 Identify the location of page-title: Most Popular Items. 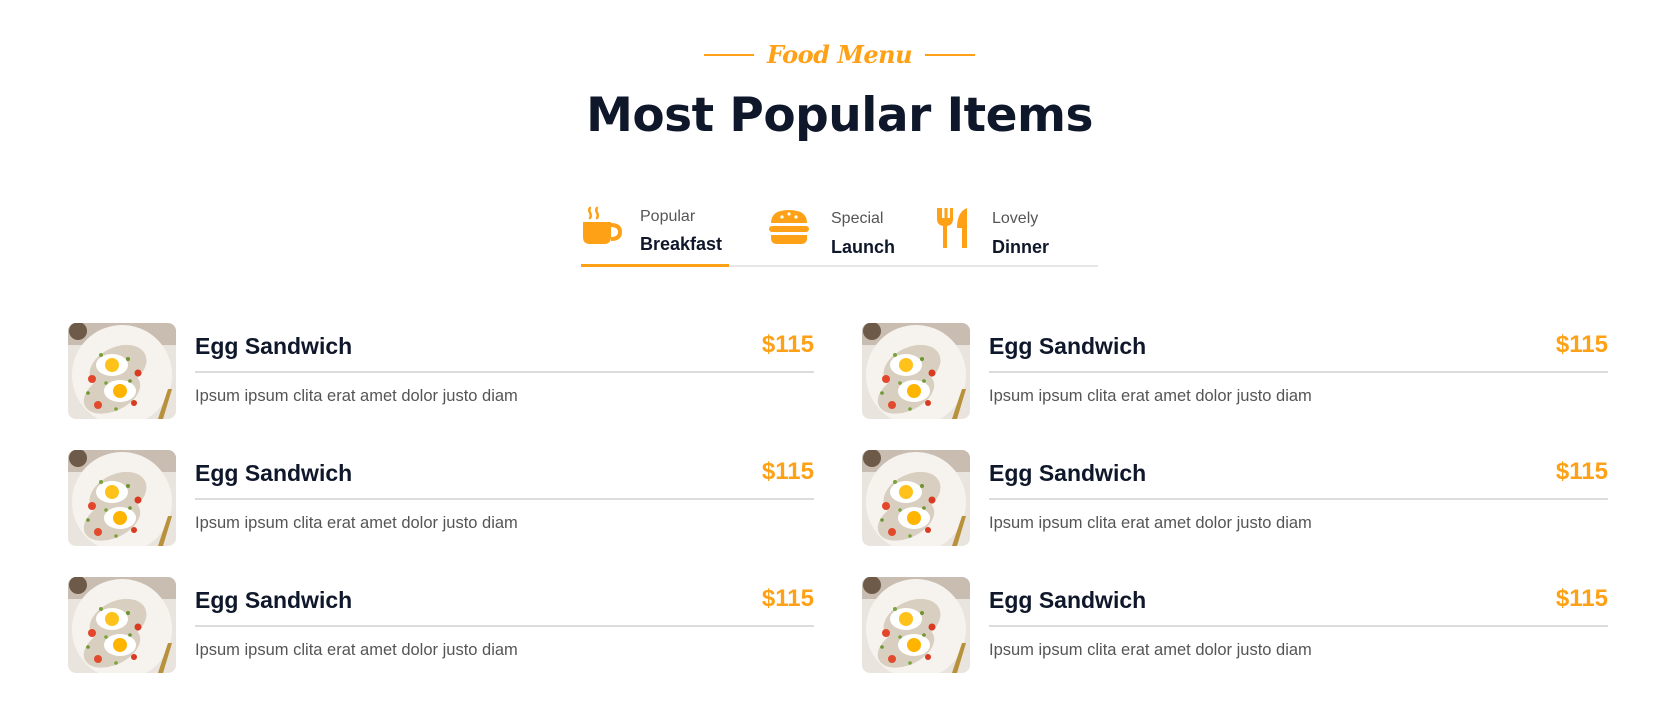
(839, 115).